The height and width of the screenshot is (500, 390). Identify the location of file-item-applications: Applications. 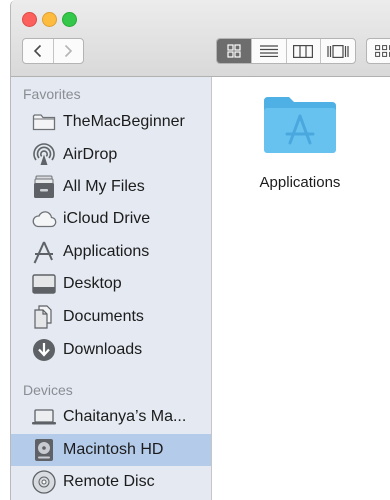
(300, 142).